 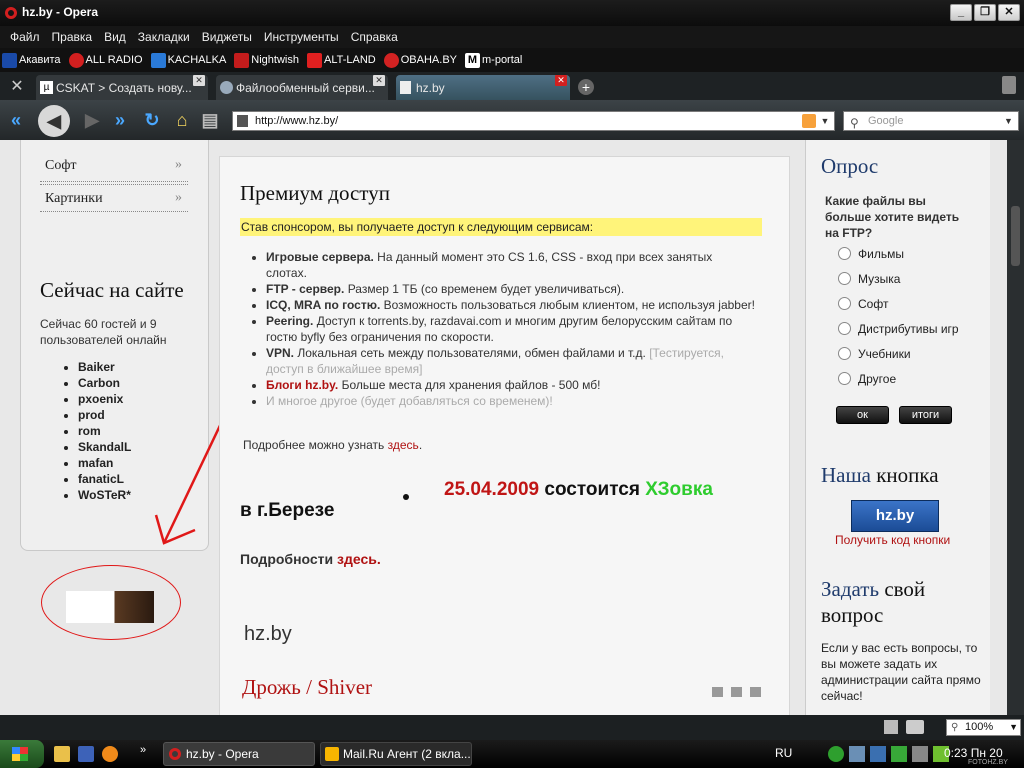 I want to click on trash-icon, so click(x=1009, y=85).